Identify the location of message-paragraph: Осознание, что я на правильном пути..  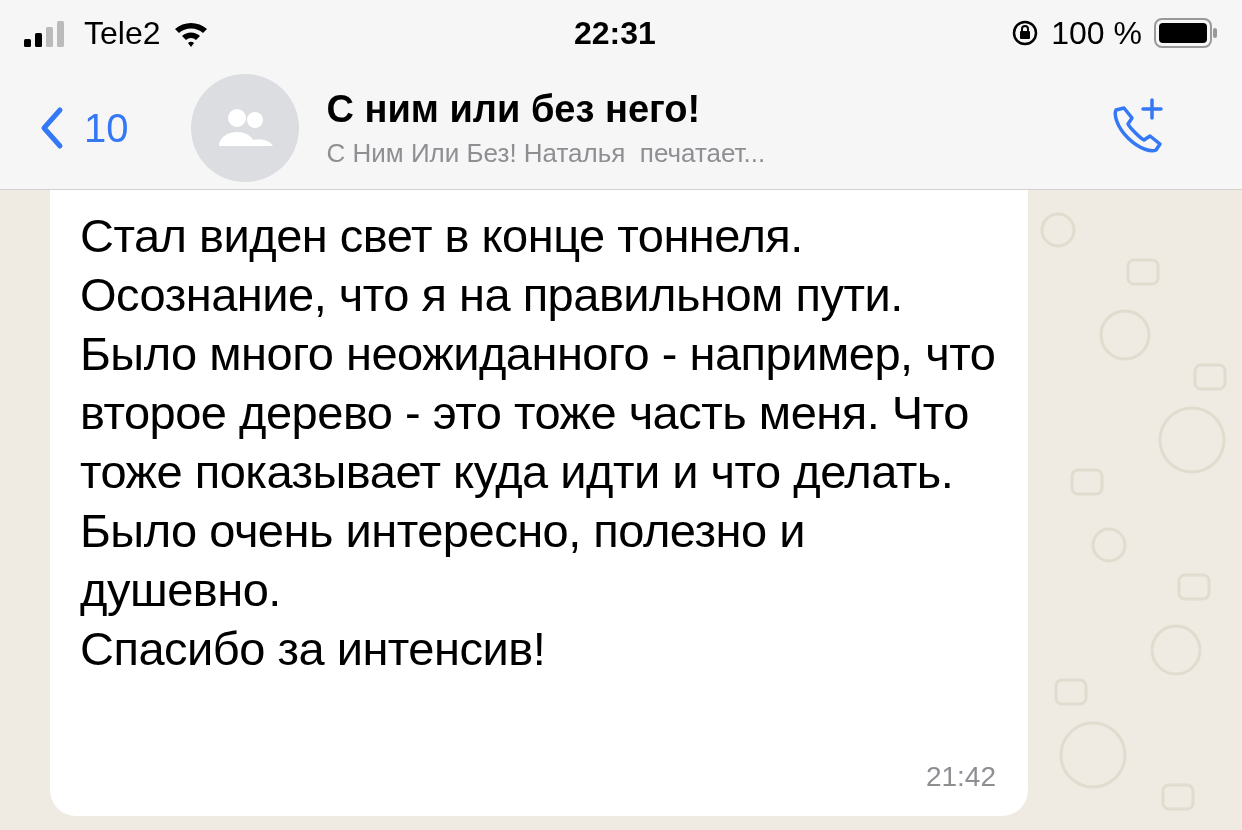
(491, 295).